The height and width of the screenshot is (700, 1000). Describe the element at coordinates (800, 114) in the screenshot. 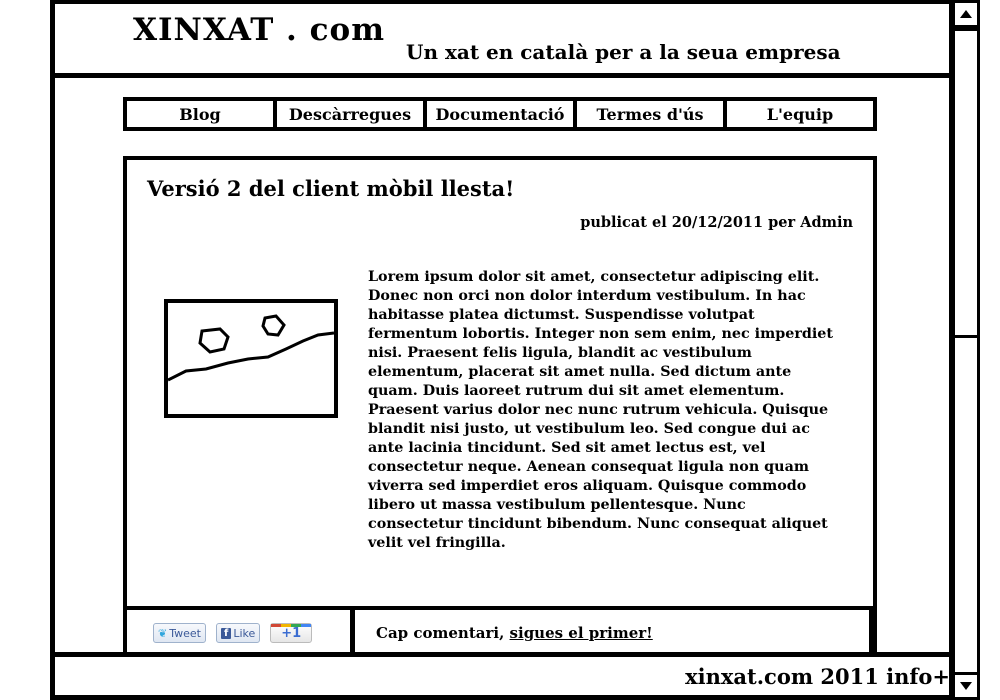

I see `nav-item-team: L'equip` at that location.